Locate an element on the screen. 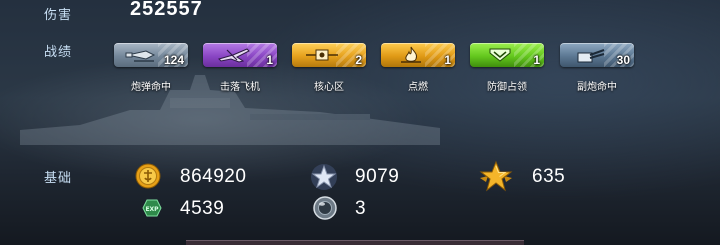 The width and height of the screenshot is (720, 245). core-zone-icon is located at coordinates (322, 55).